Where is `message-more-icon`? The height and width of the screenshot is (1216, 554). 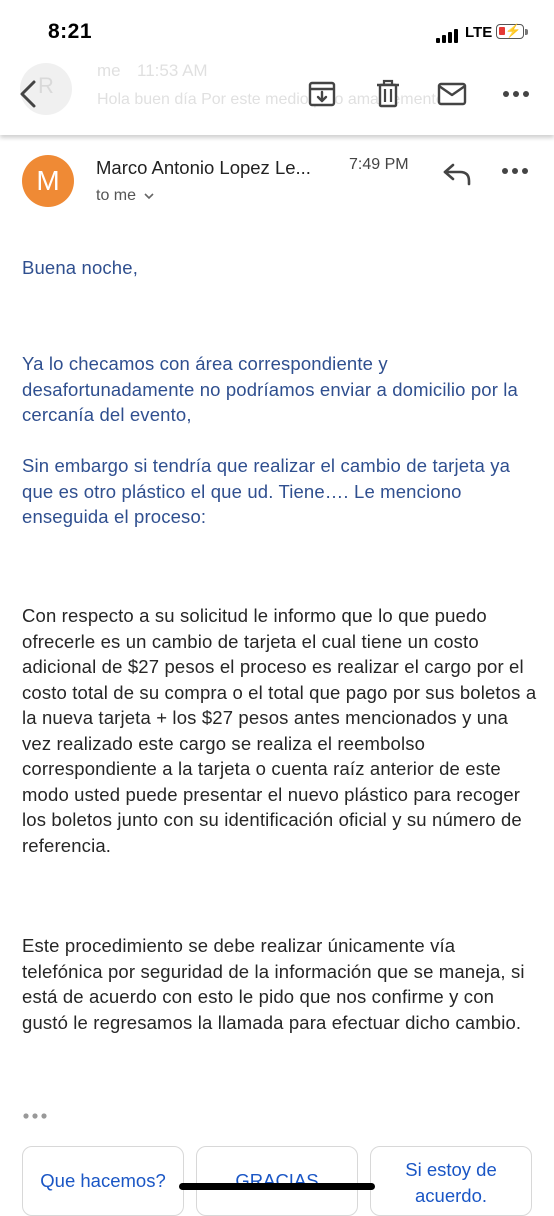 message-more-icon is located at coordinates (515, 171).